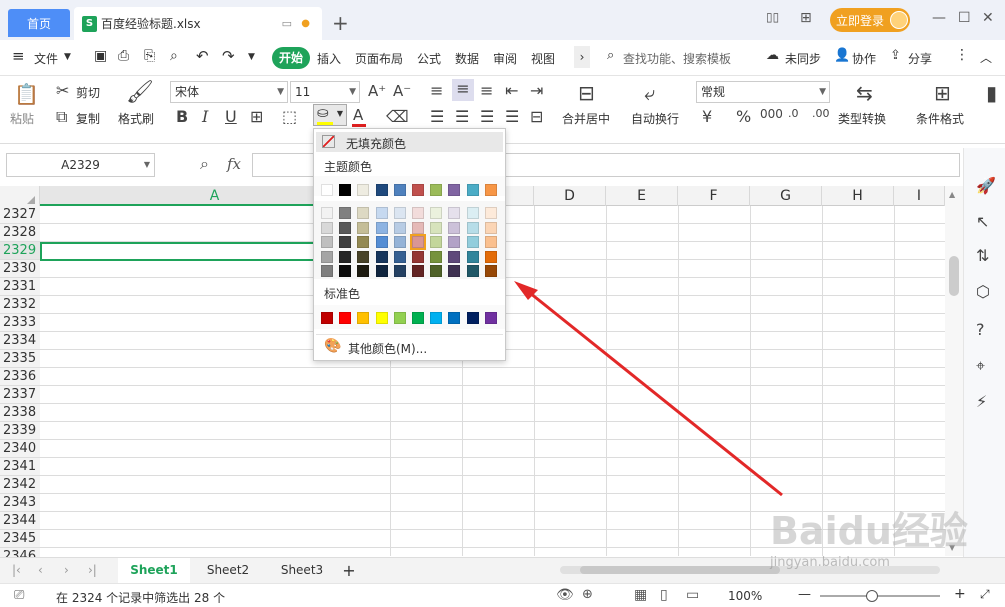  Describe the element at coordinates (46, 58) in the screenshot. I see `menu-file: 文件` at that location.